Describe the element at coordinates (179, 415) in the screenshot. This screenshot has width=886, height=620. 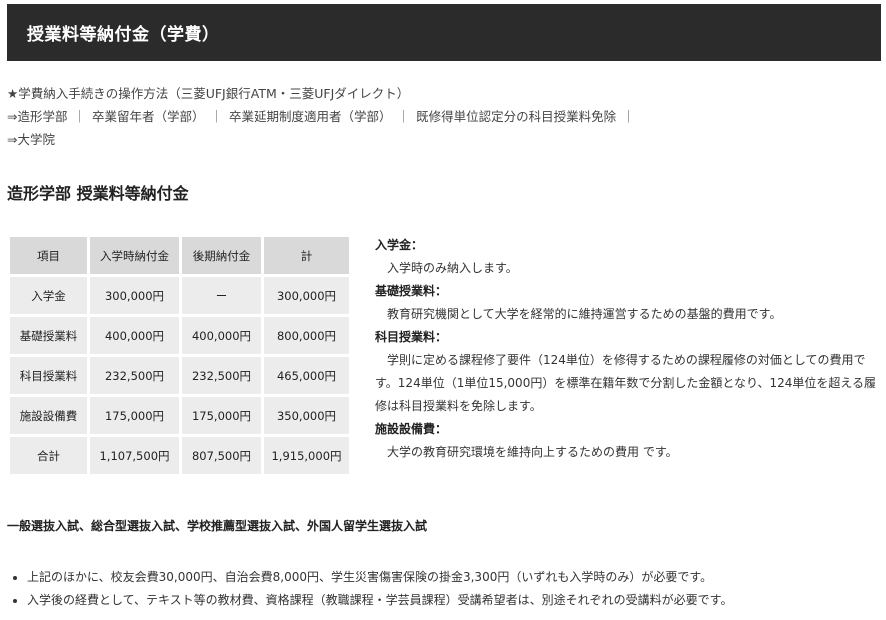
I see `table-row: 施設設備費 175,000円 175,000円 350,000円` at that location.